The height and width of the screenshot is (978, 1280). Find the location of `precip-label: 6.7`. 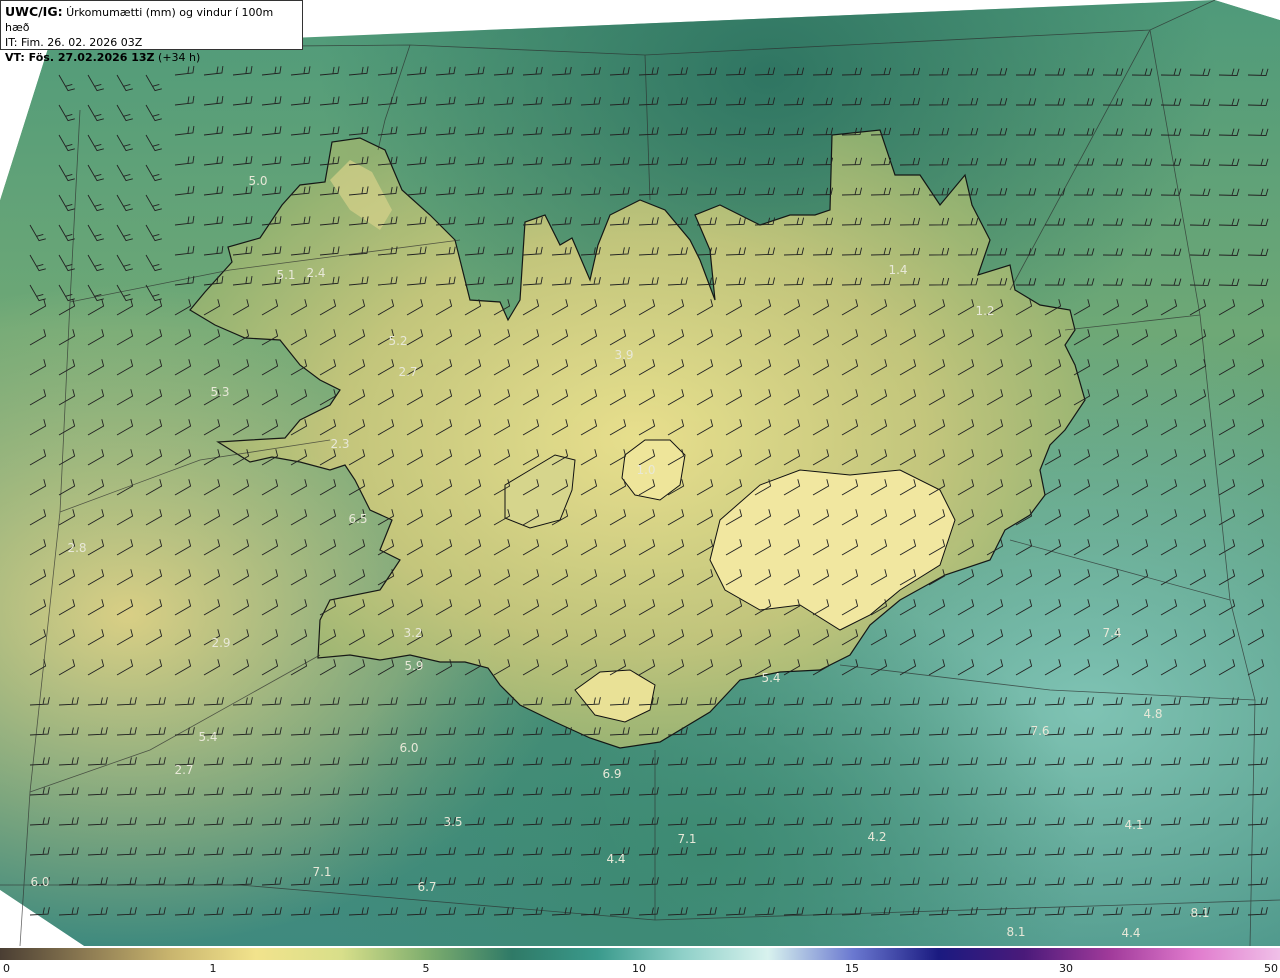

precip-label: 6.7 is located at coordinates (426, 887).